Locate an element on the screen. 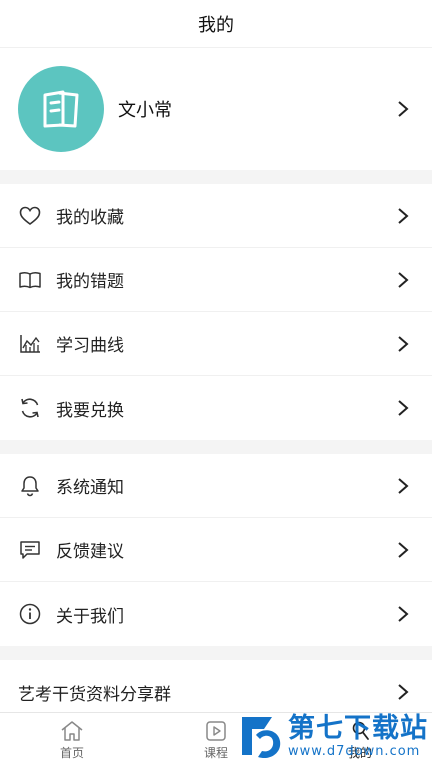 This screenshot has height=768, width=432. bottom-tab-bar: 首页 课程 我的 is located at coordinates (216, 740).